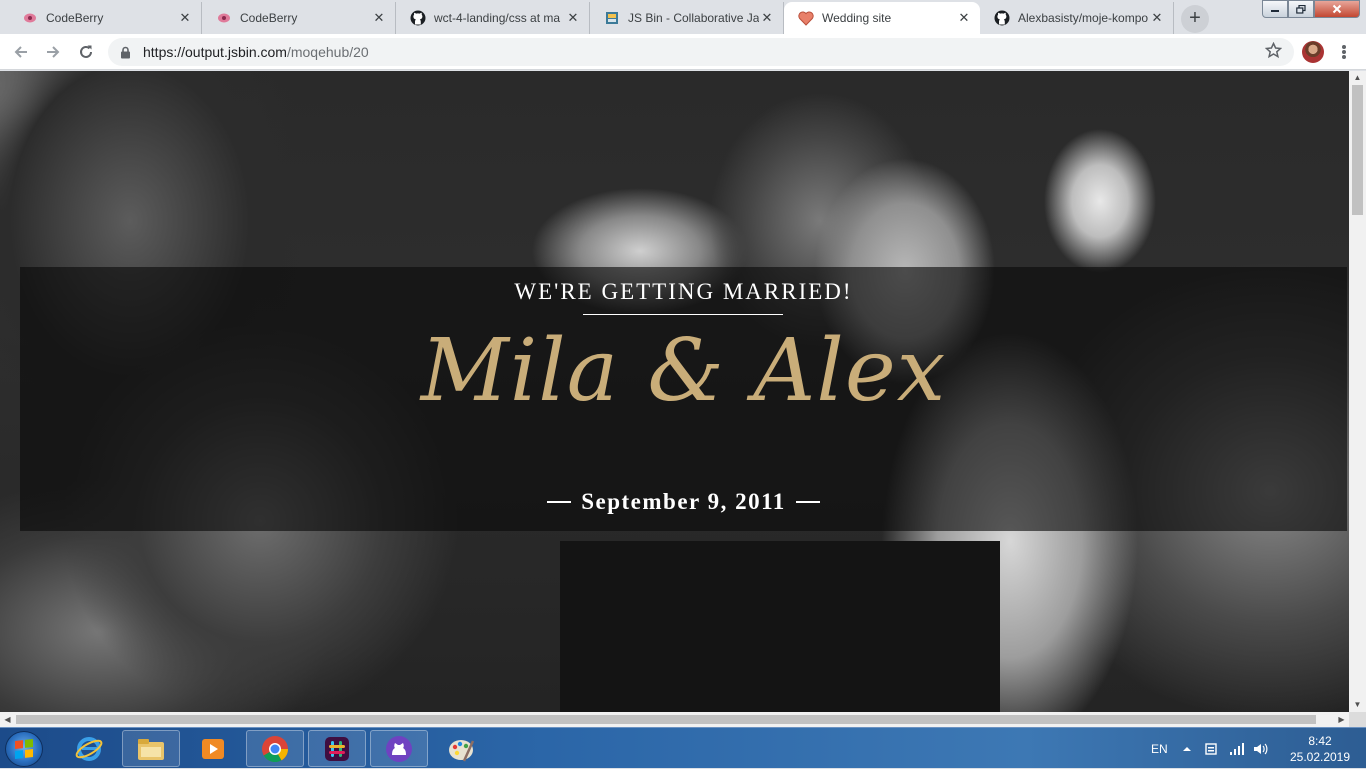 The width and height of the screenshot is (1366, 769). I want to click on action-center-icon, so click(1211, 748).